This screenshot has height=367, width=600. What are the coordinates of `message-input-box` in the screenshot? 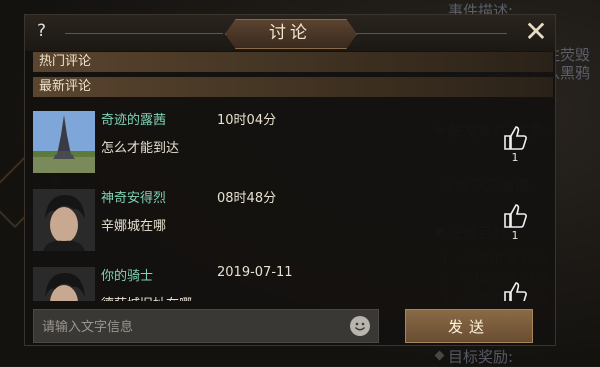 It's located at (206, 326).